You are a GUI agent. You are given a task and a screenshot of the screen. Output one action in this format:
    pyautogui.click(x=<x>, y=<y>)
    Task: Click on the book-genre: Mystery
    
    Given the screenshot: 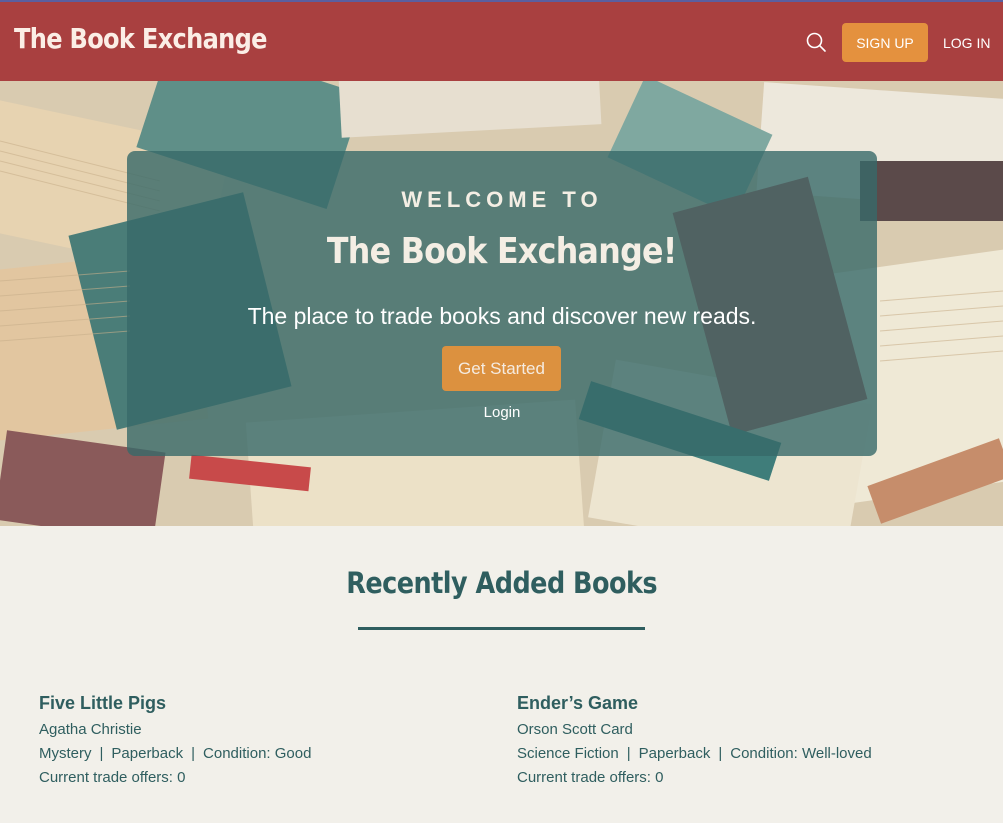 What is the action you would take?
    pyautogui.click(x=65, y=753)
    